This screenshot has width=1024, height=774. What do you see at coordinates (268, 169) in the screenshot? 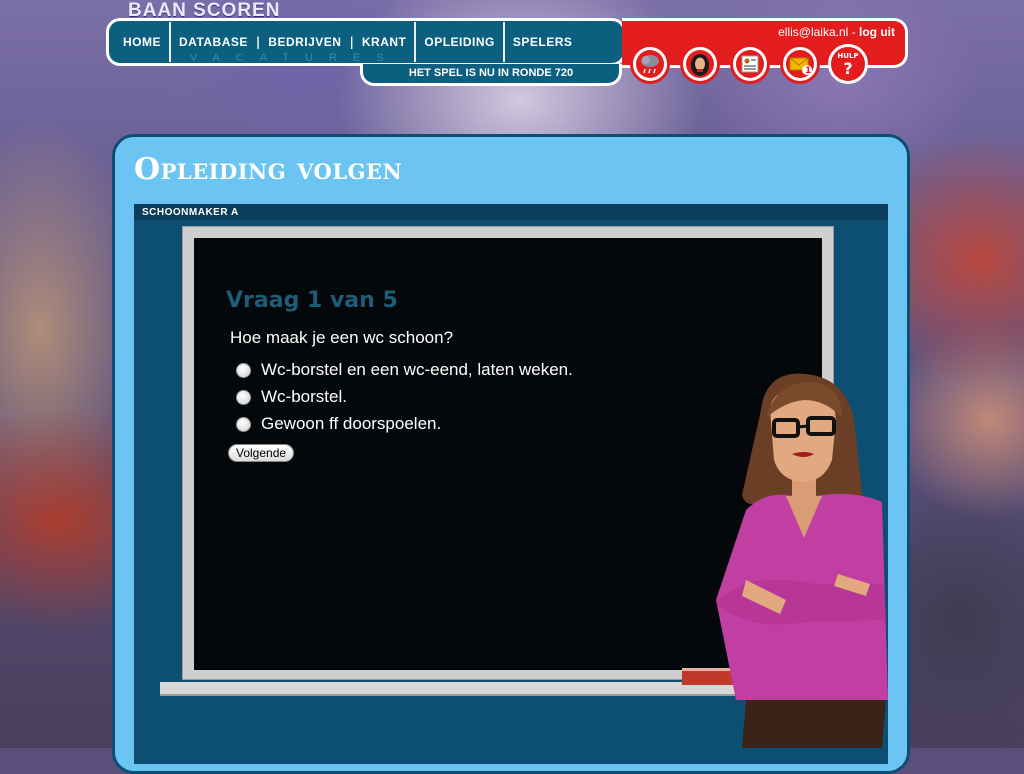
I see `page-title: Opleiding volgen` at bounding box center [268, 169].